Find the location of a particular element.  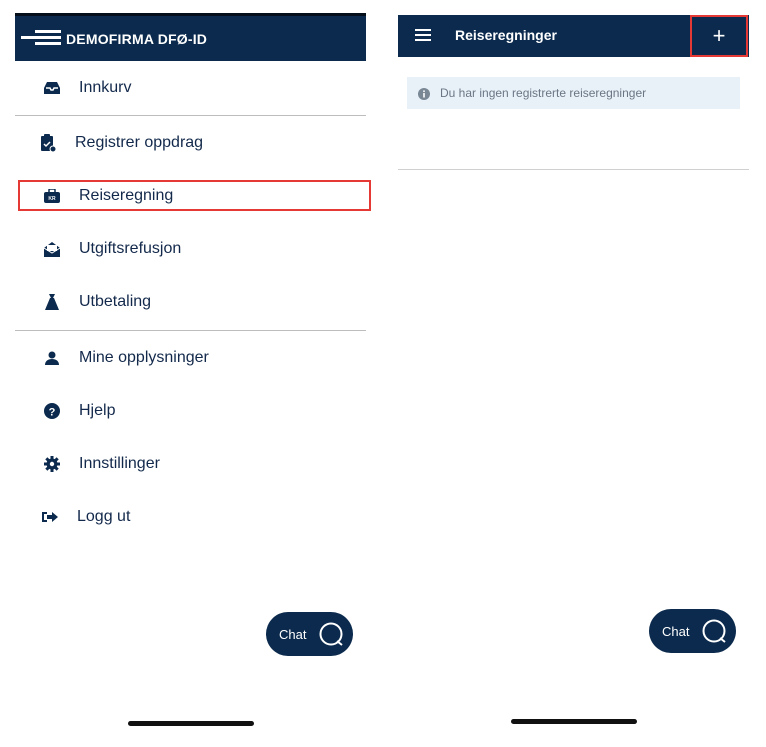

menu-label: Mine opplysninger is located at coordinates (144, 357).